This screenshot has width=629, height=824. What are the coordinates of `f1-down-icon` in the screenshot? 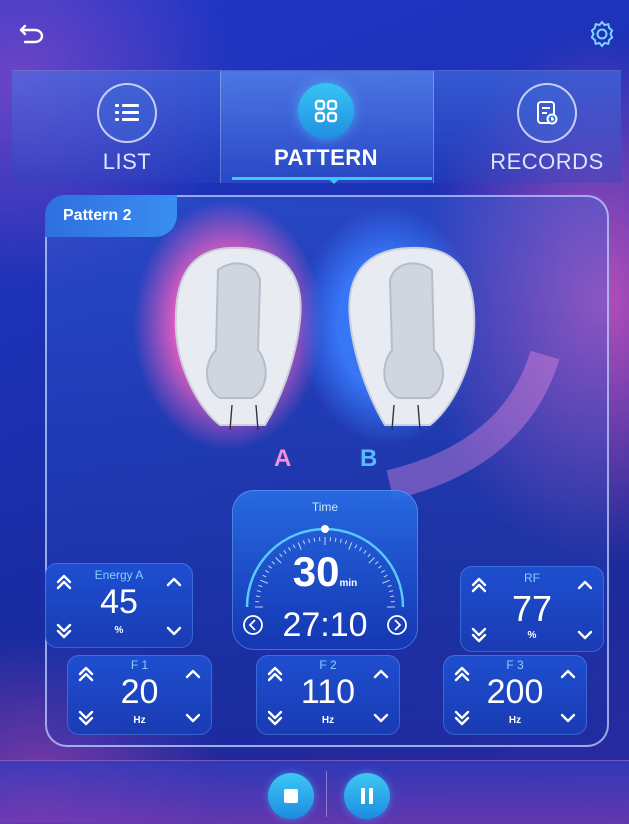 It's located at (193, 718).